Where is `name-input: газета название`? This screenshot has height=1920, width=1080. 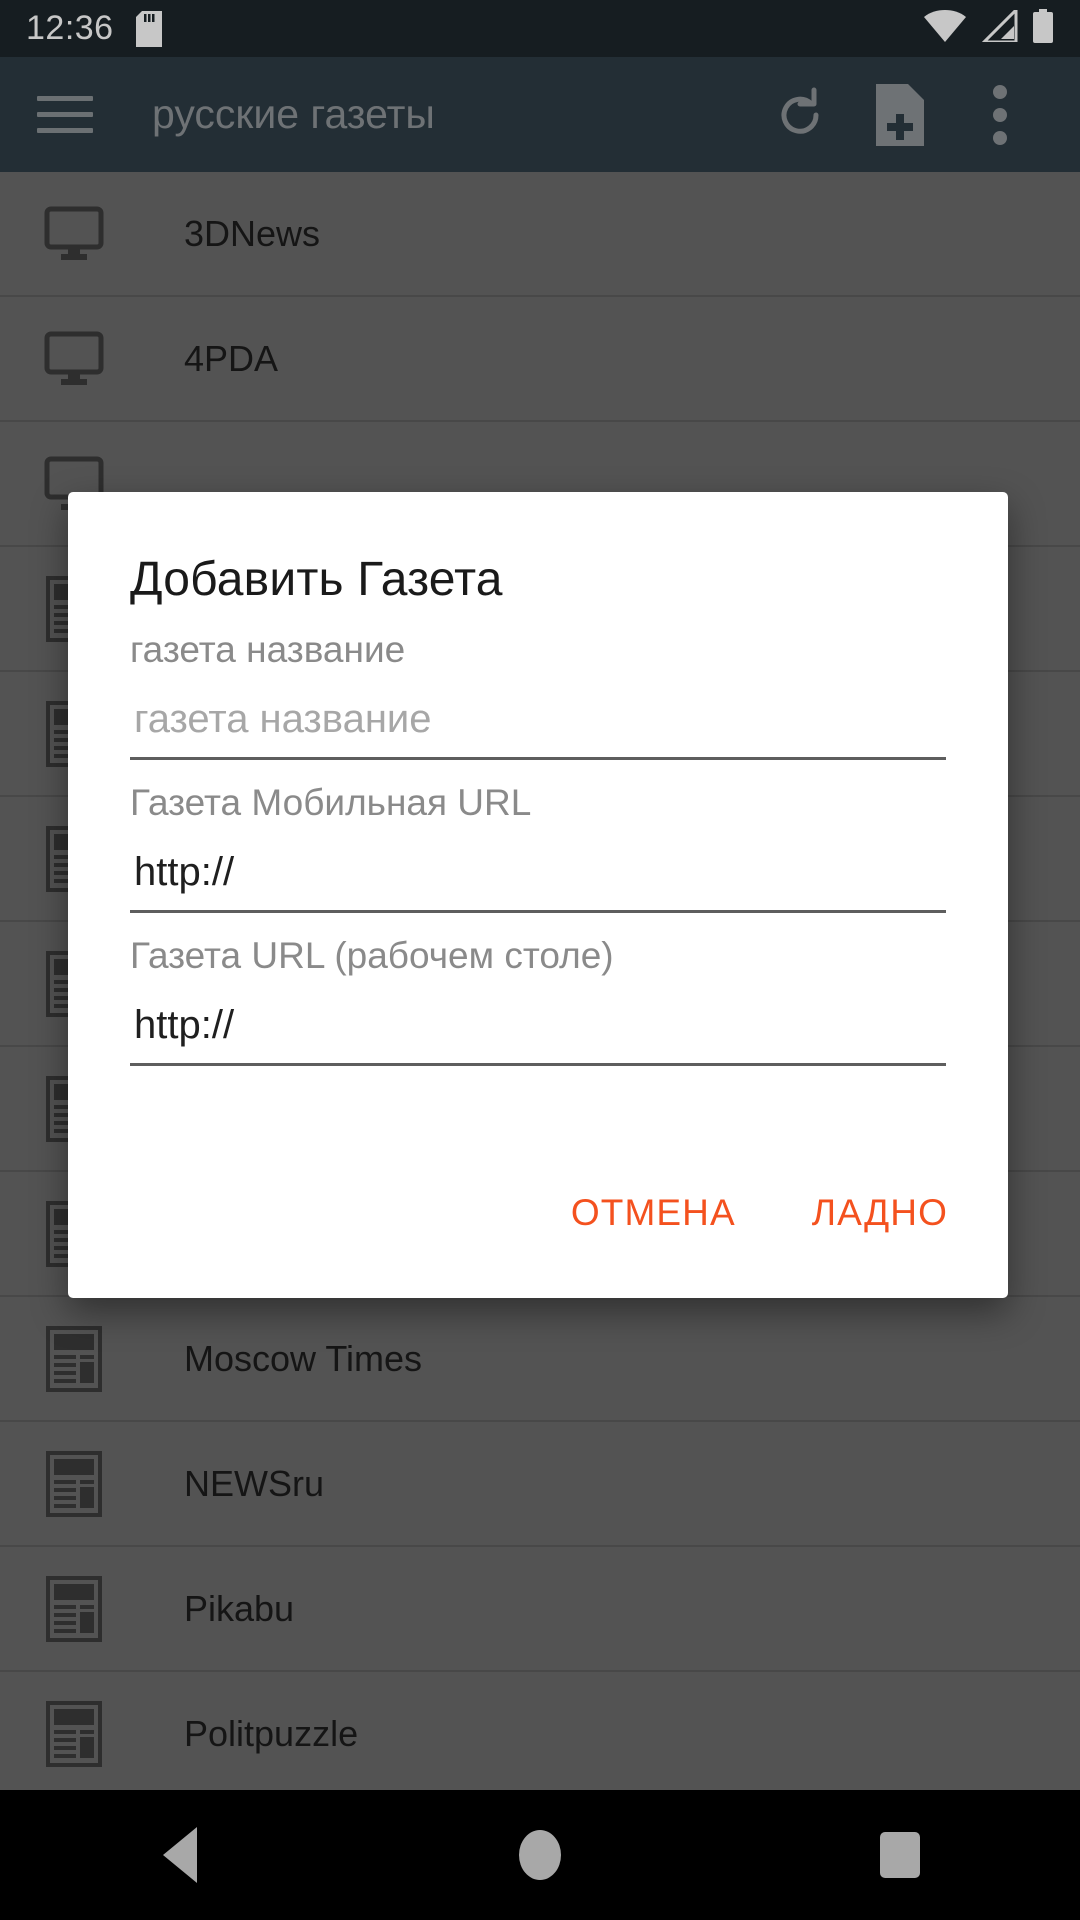 name-input: газета название is located at coordinates (538, 728).